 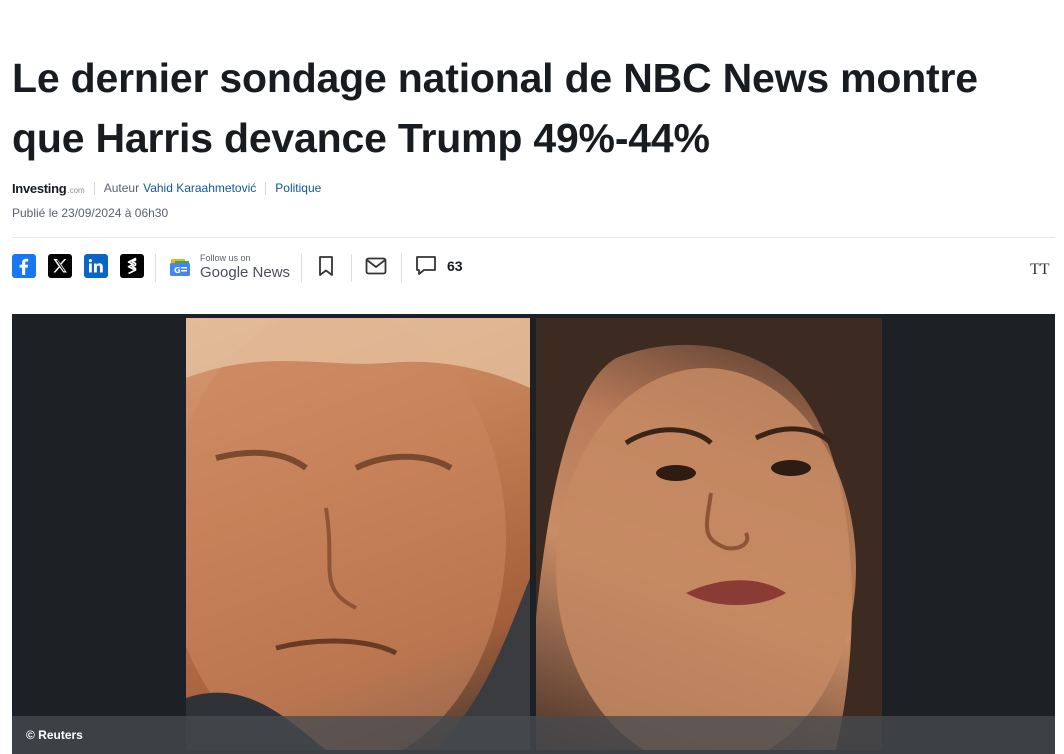 What do you see at coordinates (1040, 269) in the screenshot?
I see `font-size-icon: TT` at bounding box center [1040, 269].